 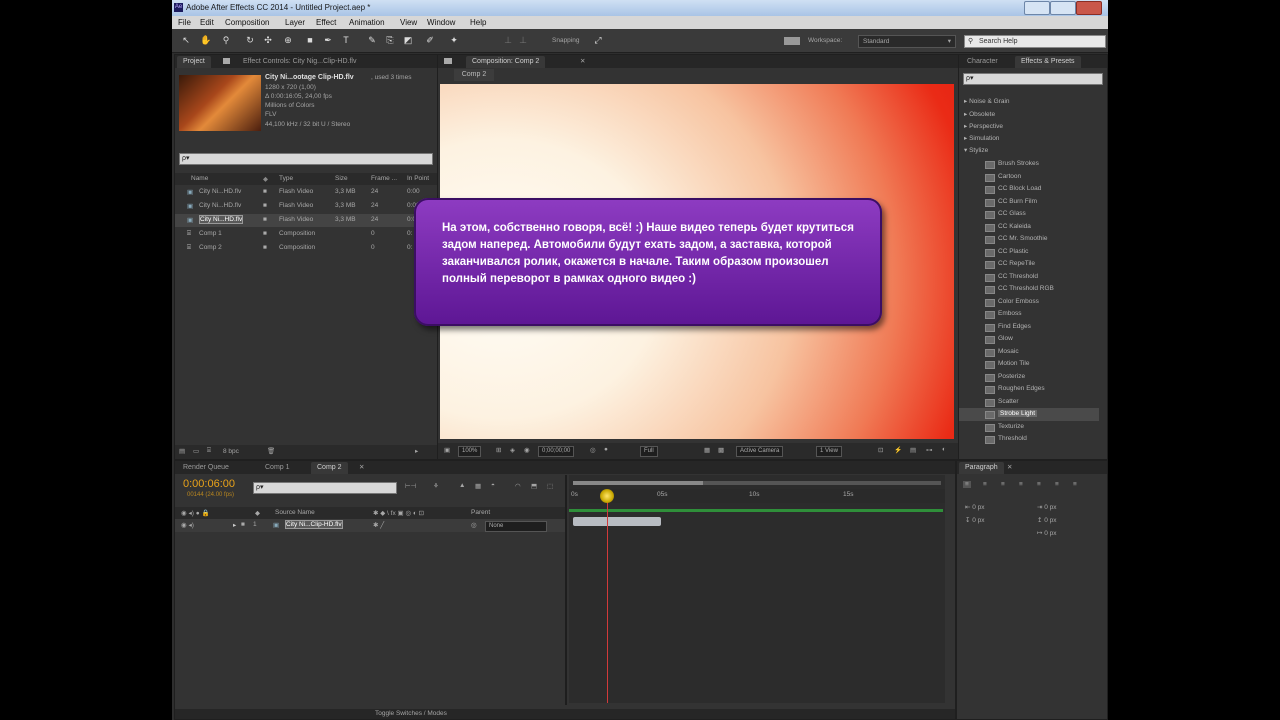 I want to click on hand-tool-icon: ✋, so click(x=206, y=40).